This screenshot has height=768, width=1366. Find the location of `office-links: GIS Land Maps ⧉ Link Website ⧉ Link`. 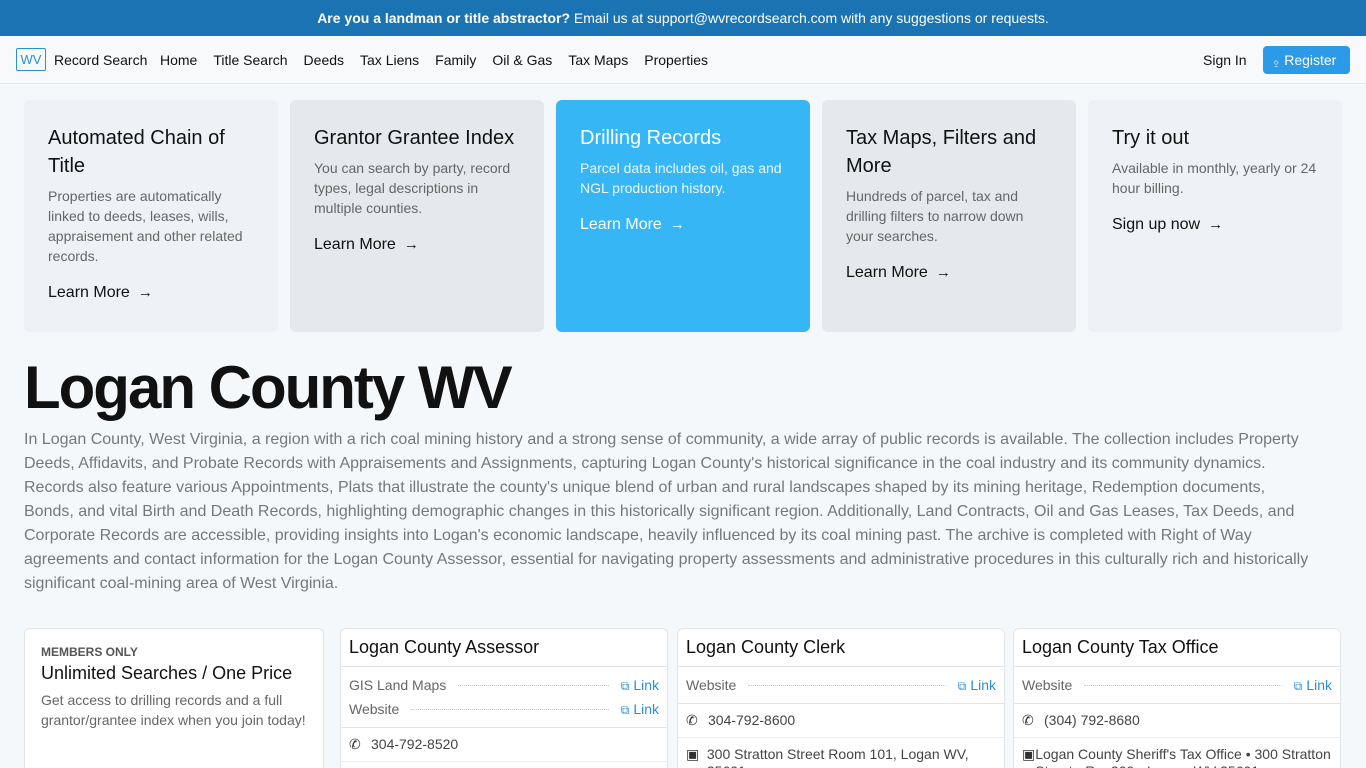

office-links: GIS Land Maps ⧉ Link Website ⧉ Link is located at coordinates (504, 697).